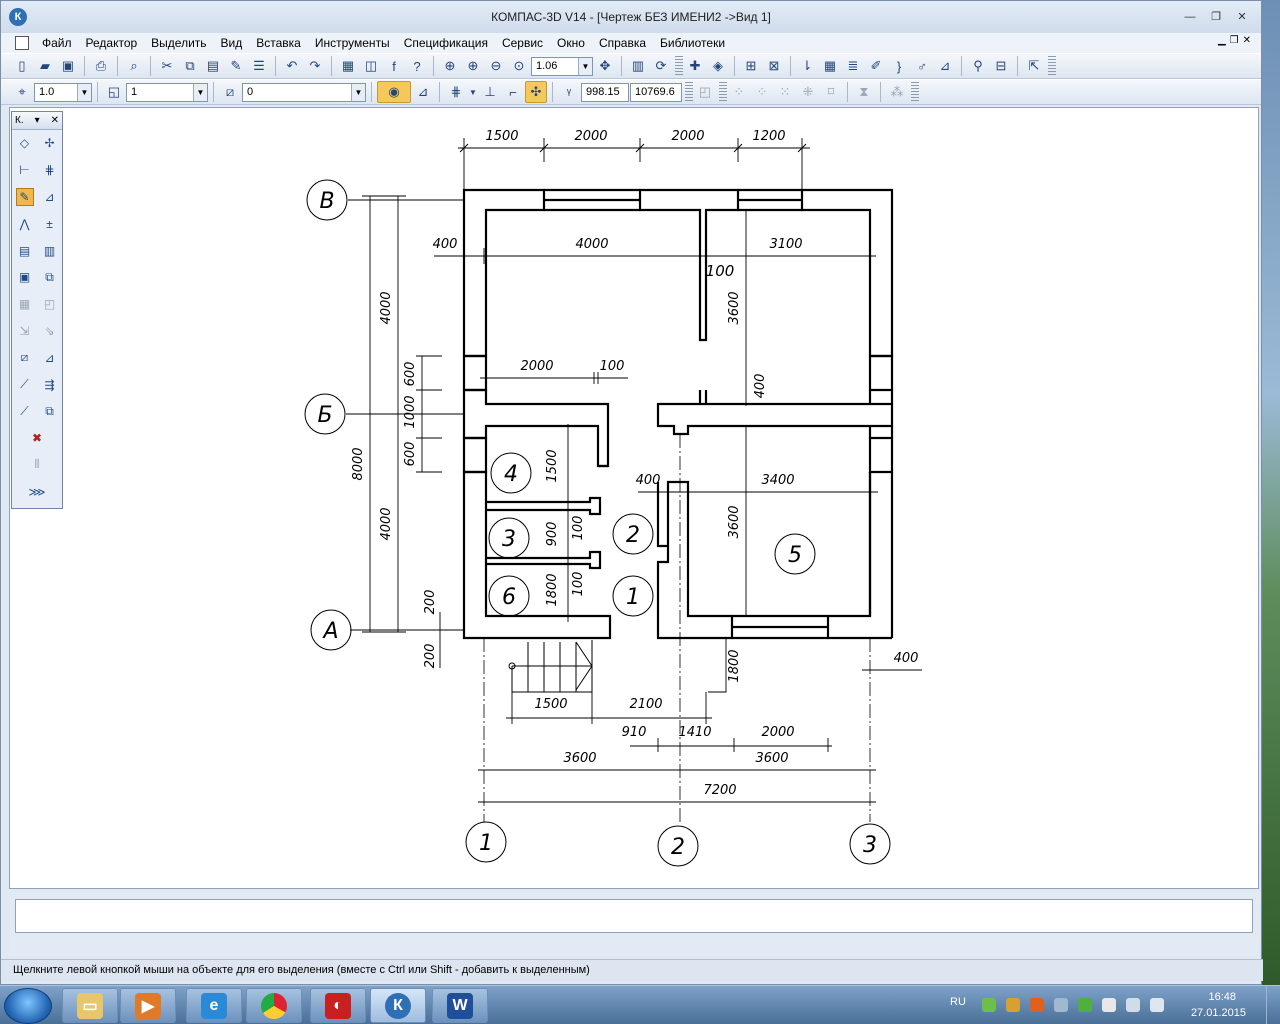  I want to click on menu-select: Выделить, so click(178, 43).